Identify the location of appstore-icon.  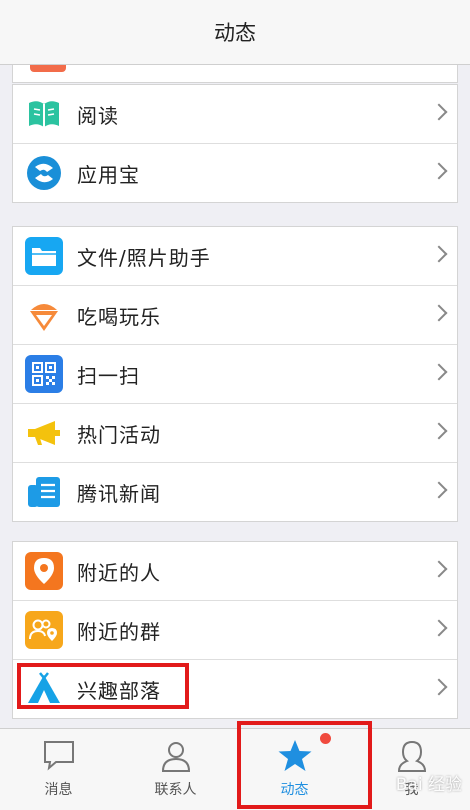
(44, 173).